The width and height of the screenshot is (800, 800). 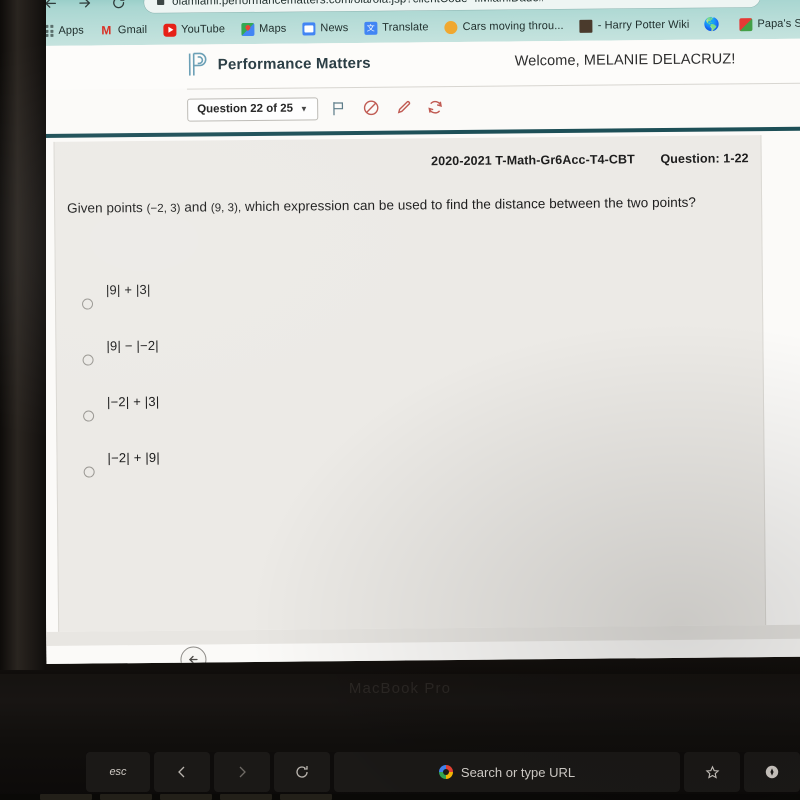 What do you see at coordinates (105, 208) in the screenshot?
I see `question-prefix: Given points` at bounding box center [105, 208].